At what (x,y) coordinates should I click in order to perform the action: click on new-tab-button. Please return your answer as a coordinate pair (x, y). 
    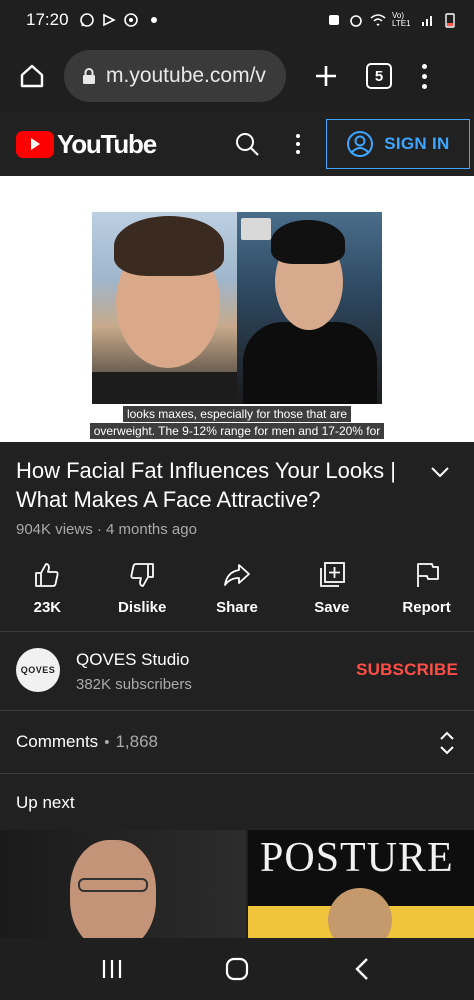
    Looking at the image, I should click on (326, 76).